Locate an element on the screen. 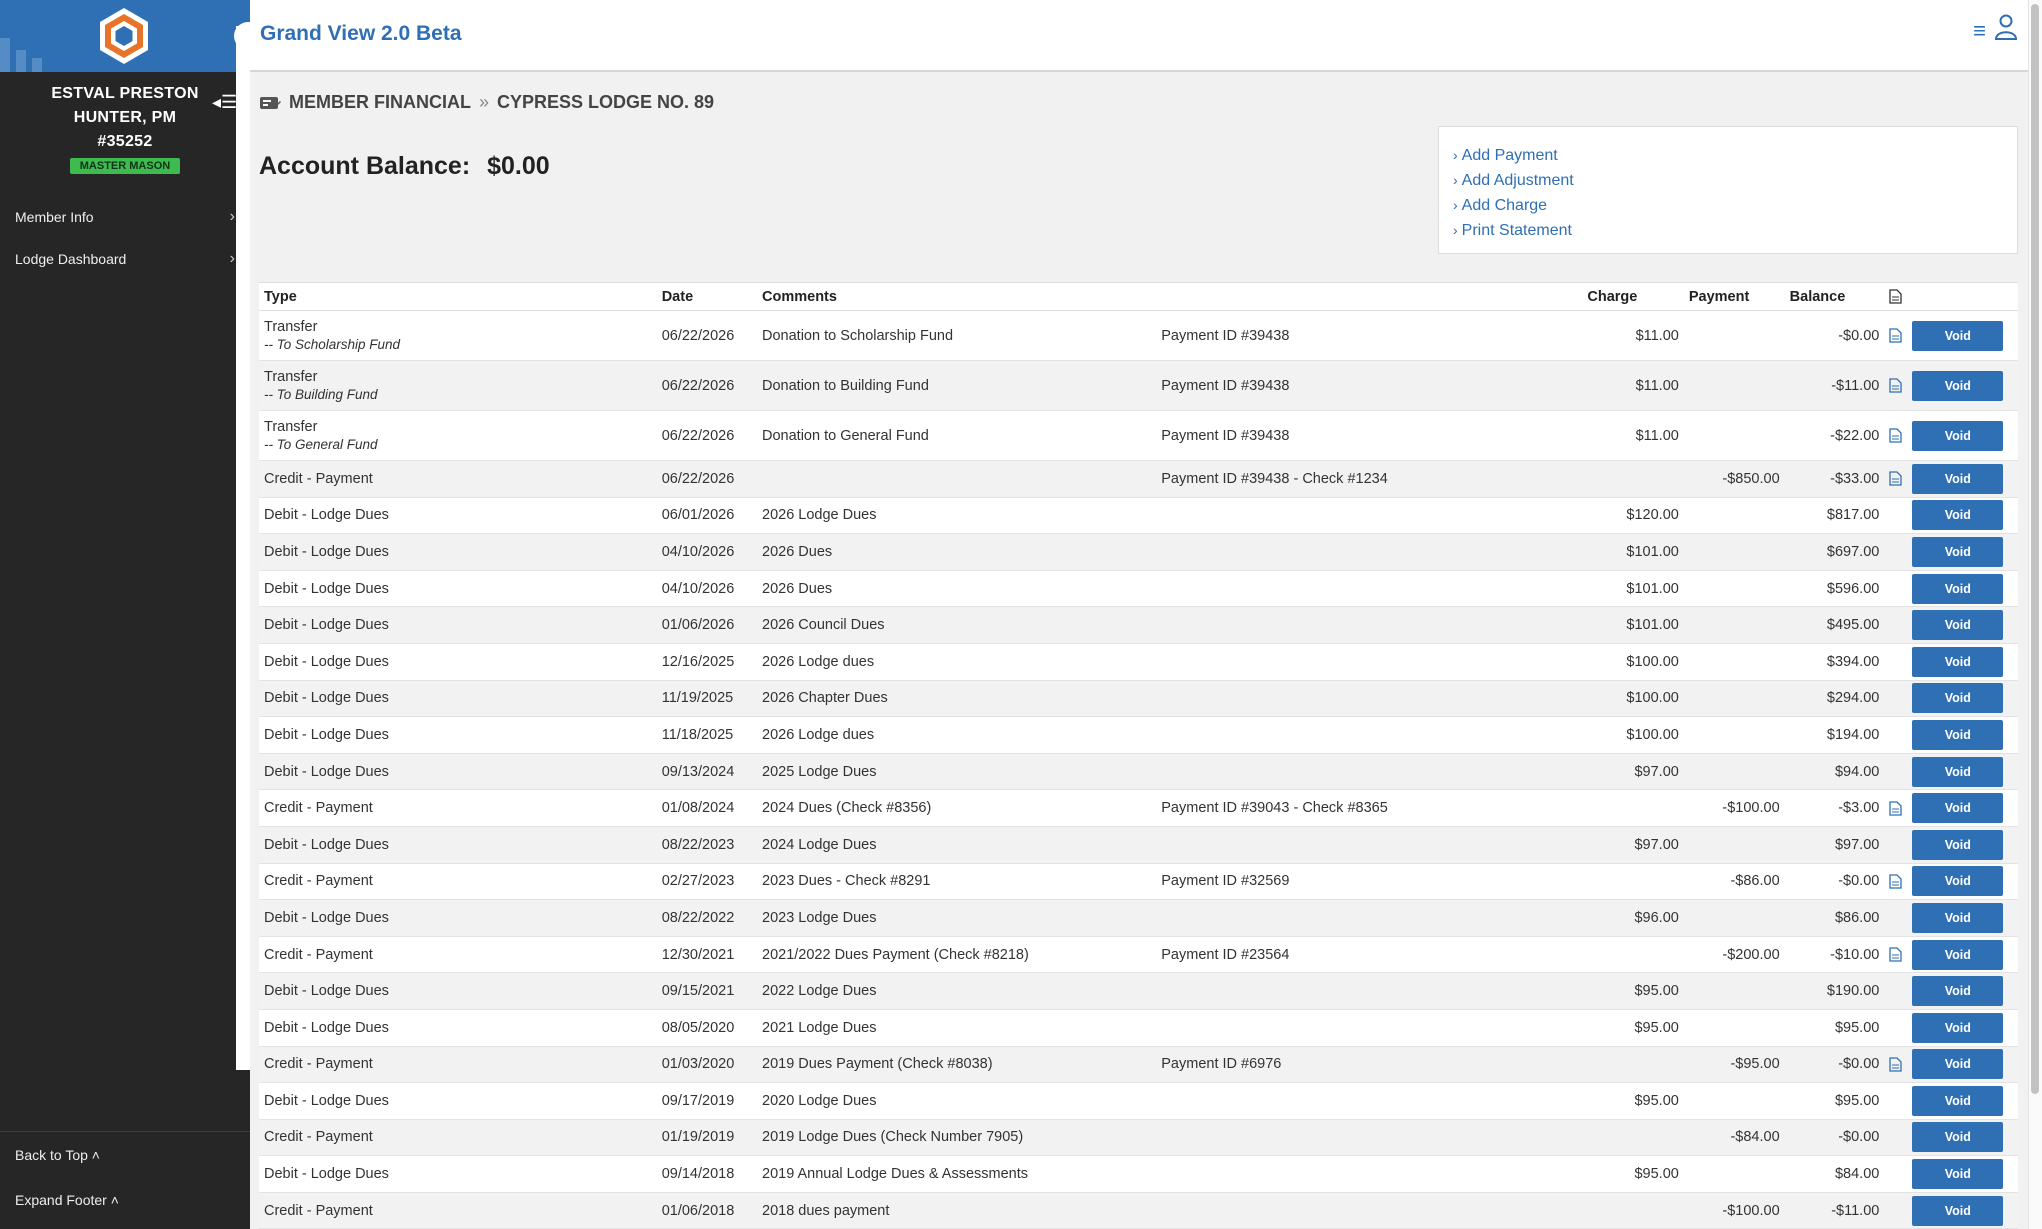 This screenshot has width=2042, height=1229. cell-comment: 2026 Lodge dues is located at coordinates (957, 662).